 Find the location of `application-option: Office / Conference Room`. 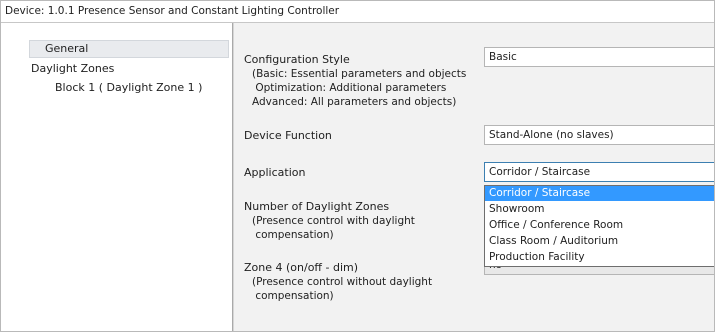

application-option: Office / Conference Room is located at coordinates (599, 225).